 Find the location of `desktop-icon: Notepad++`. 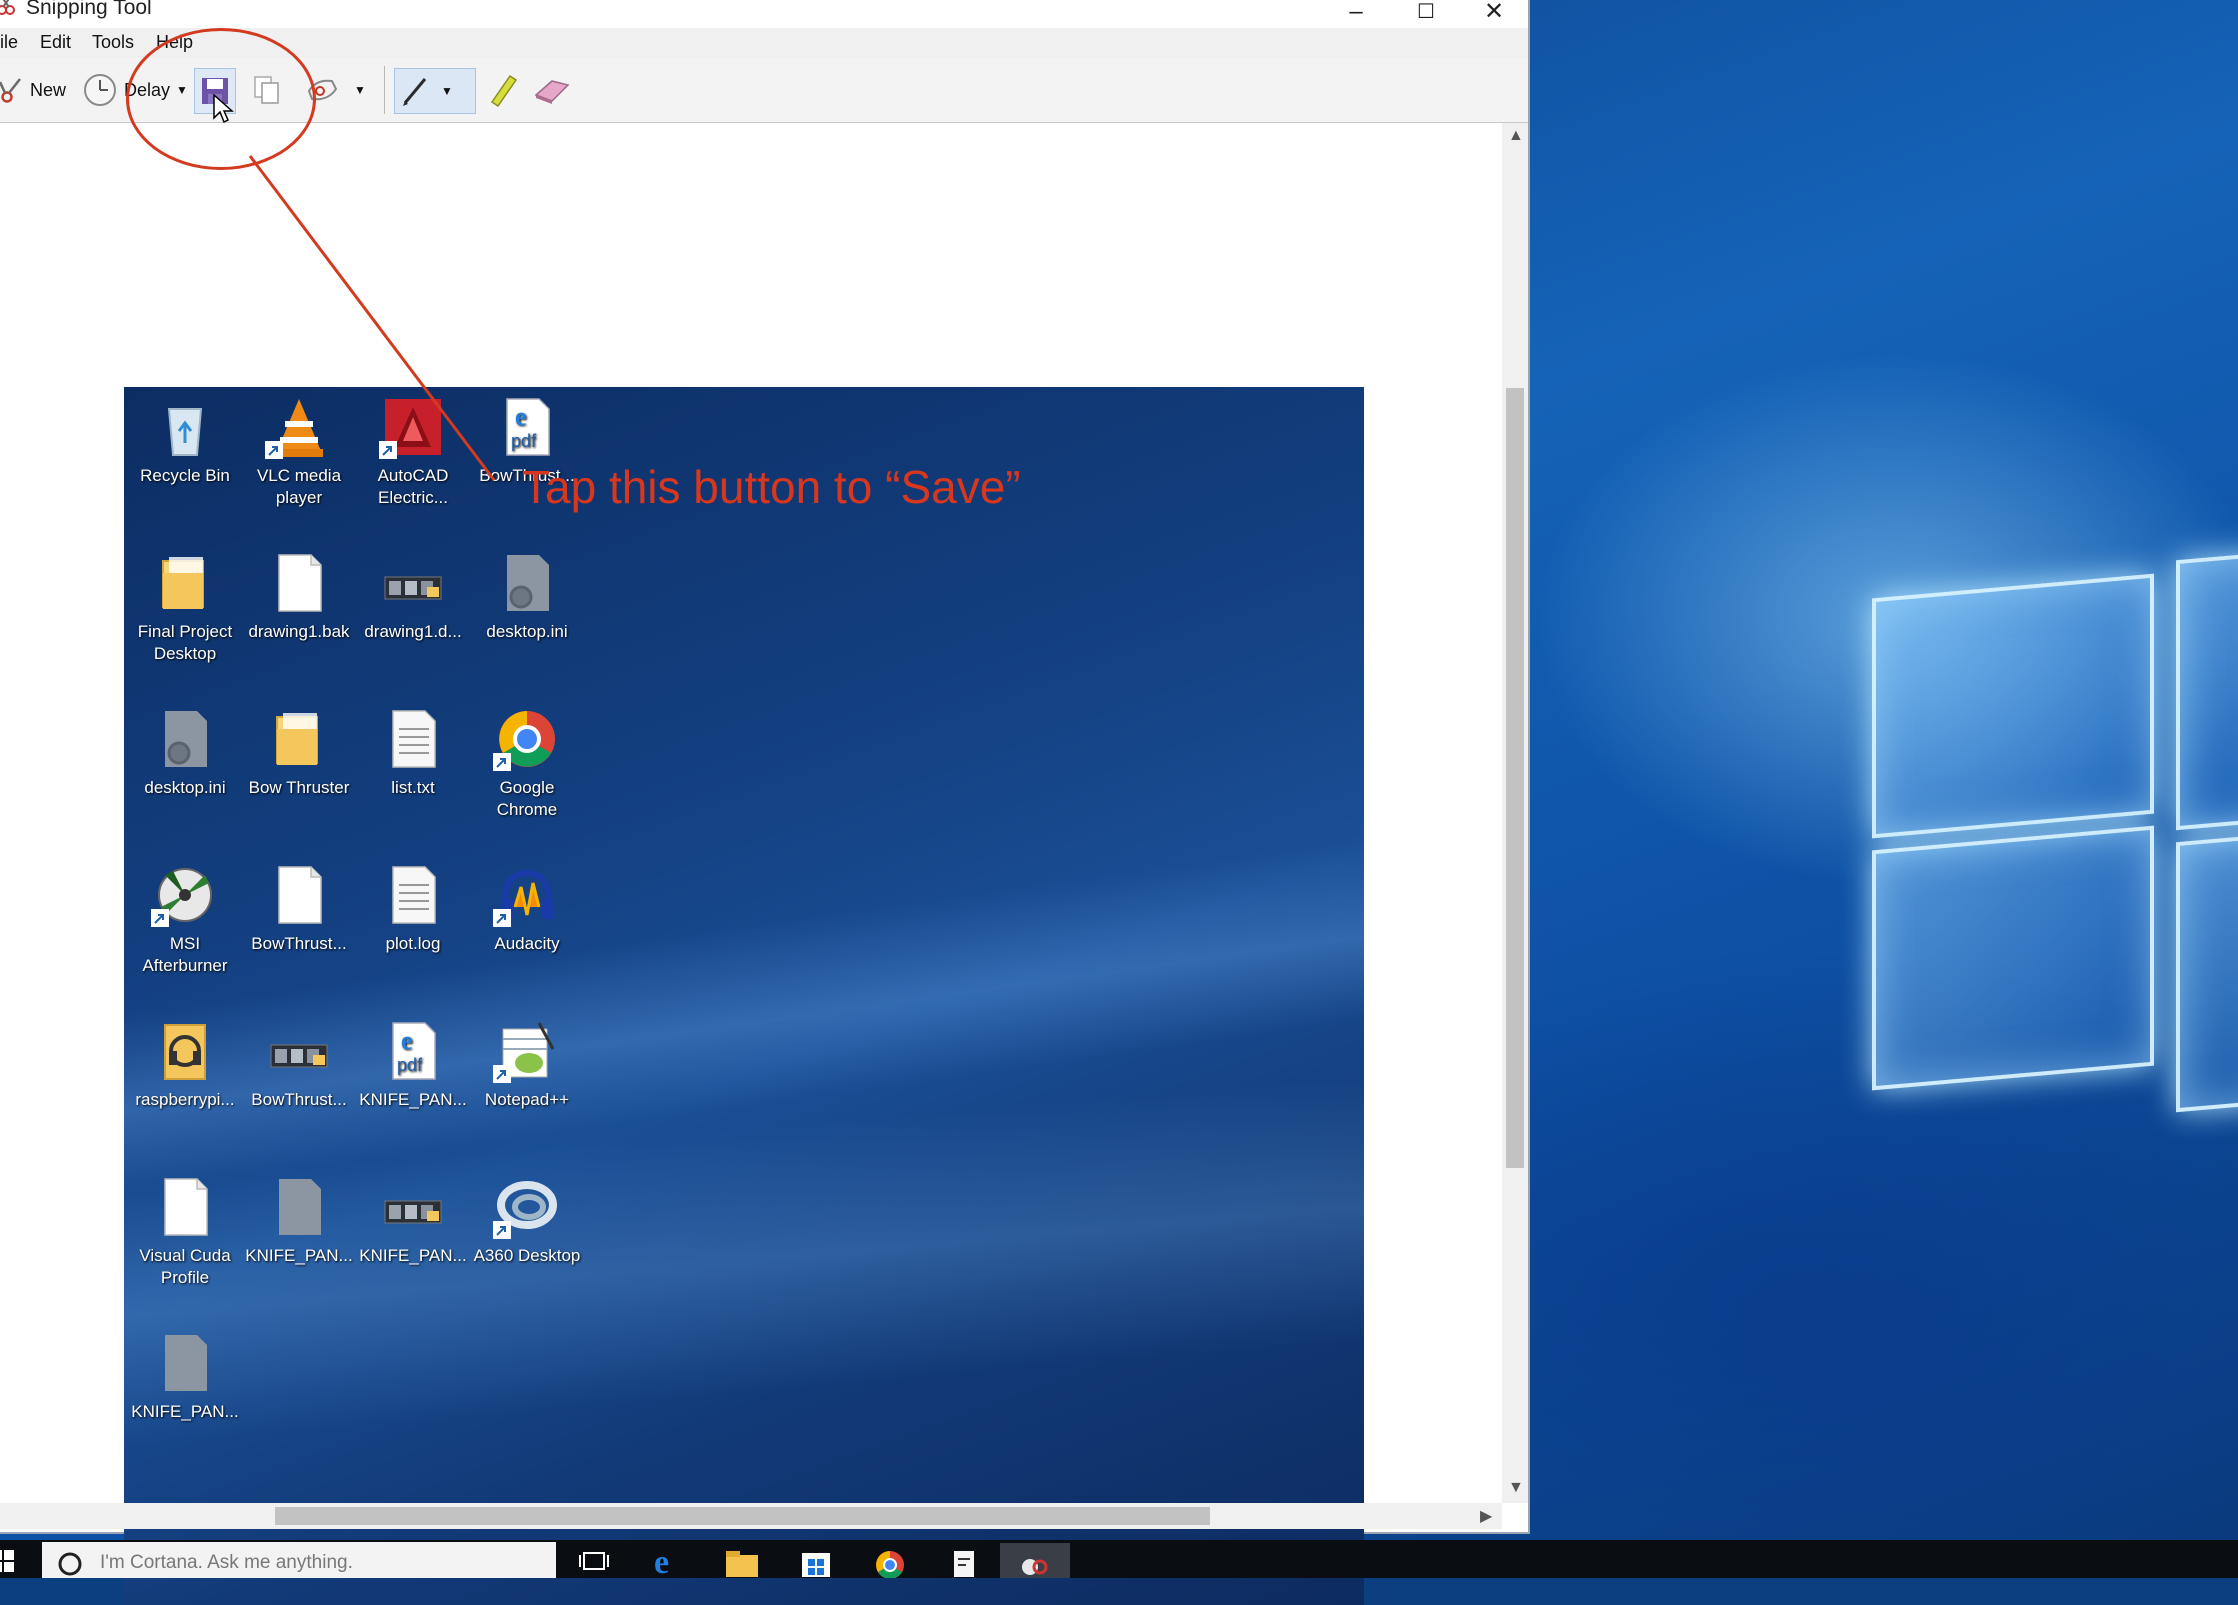

desktop-icon: Notepad++ is located at coordinates (527, 1065).